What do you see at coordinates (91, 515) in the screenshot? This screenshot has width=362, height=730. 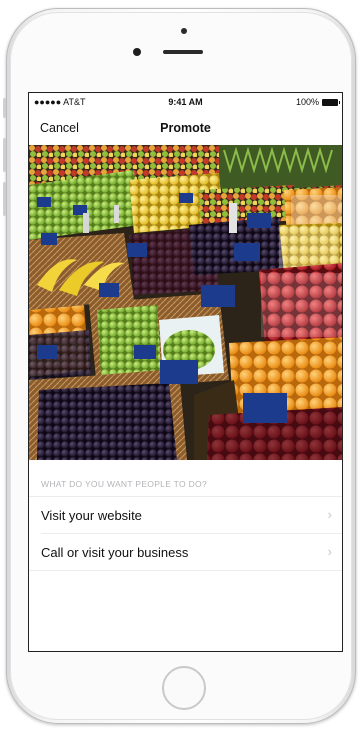 I see `option-label: Visit your website` at bounding box center [91, 515].